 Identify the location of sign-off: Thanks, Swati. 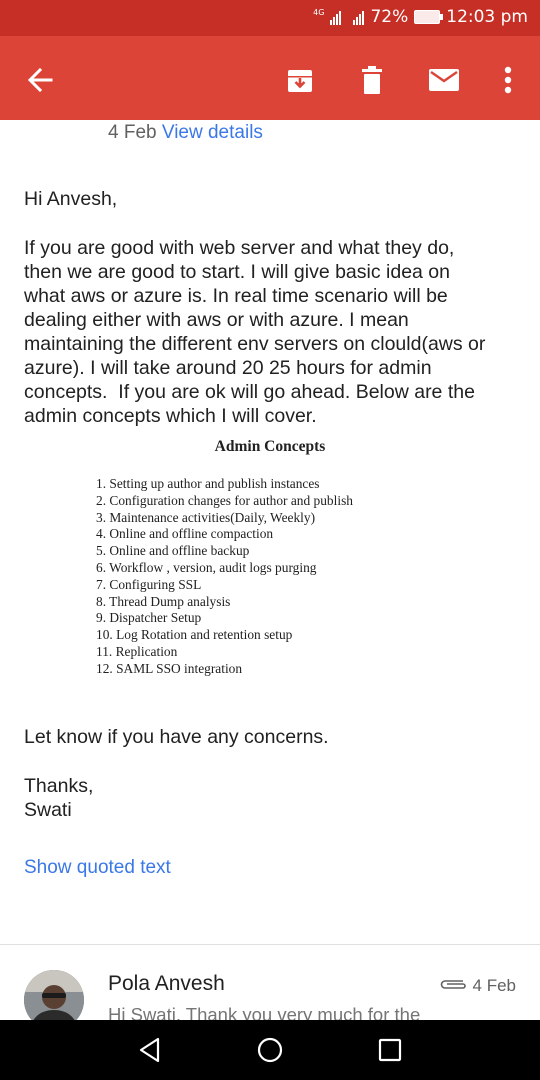
(58, 798).